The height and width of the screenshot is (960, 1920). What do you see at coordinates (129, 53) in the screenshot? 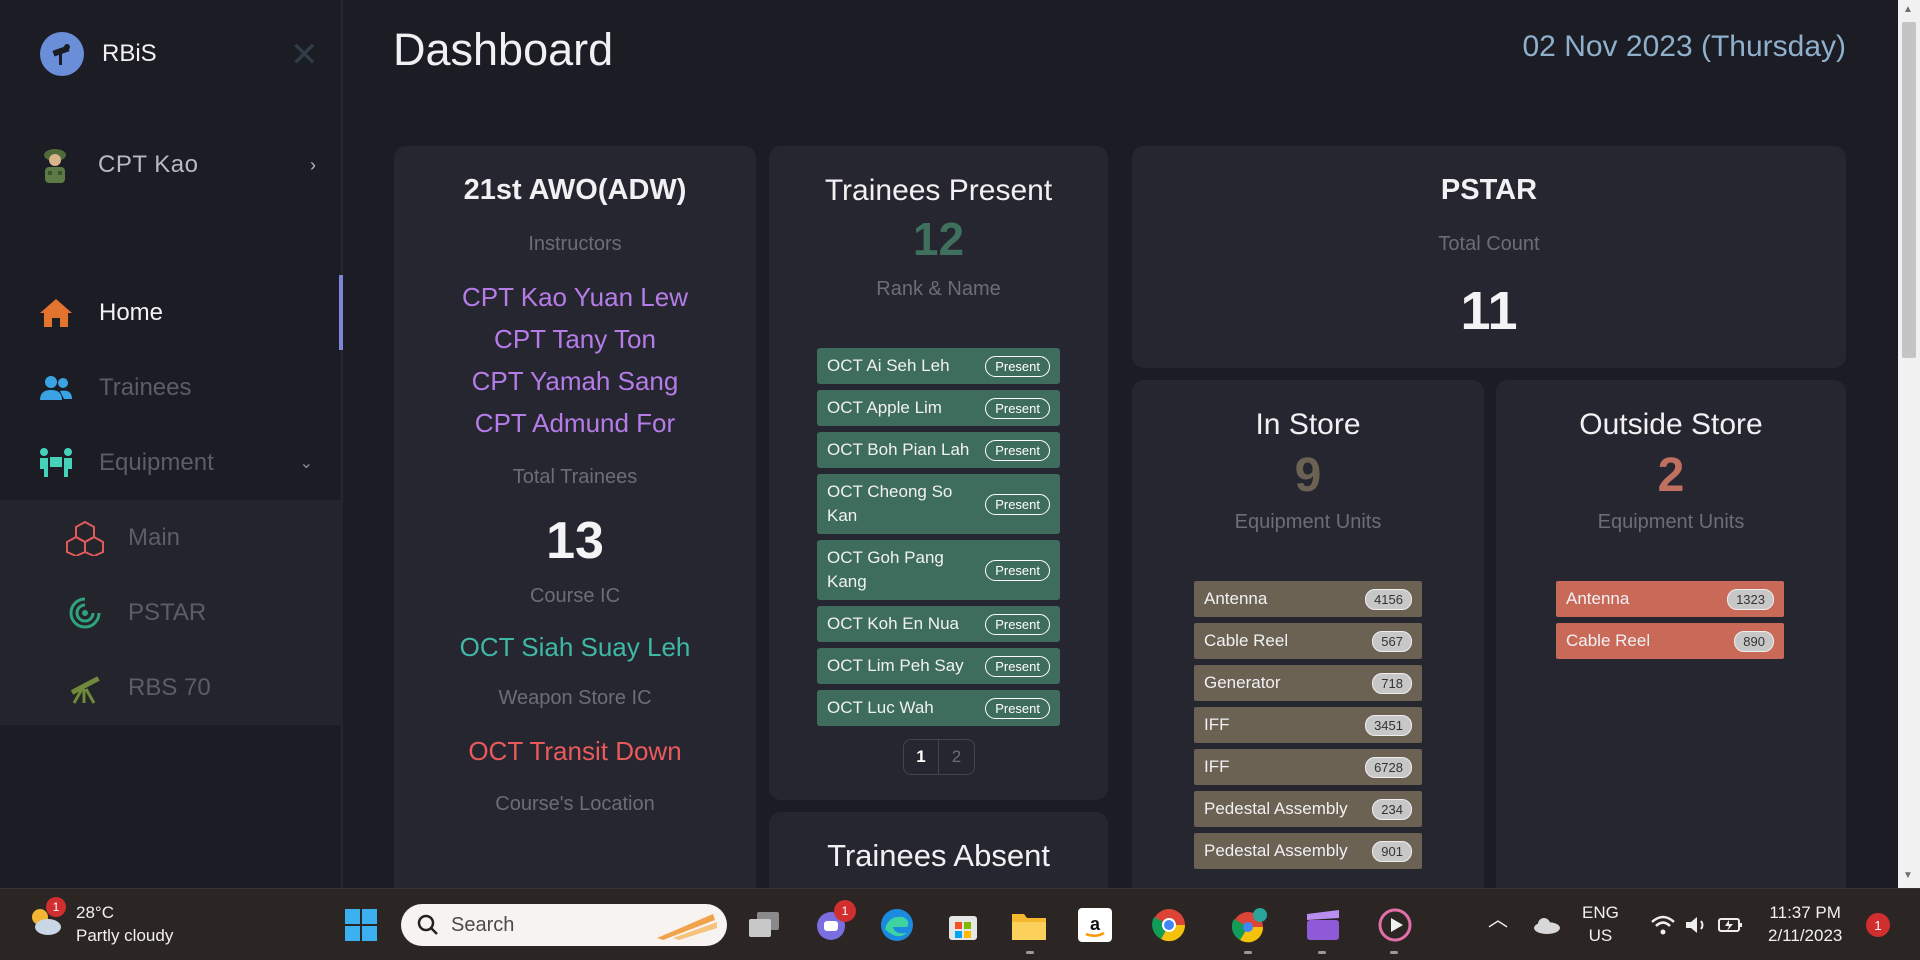
I see `brand-name: RBiS` at bounding box center [129, 53].